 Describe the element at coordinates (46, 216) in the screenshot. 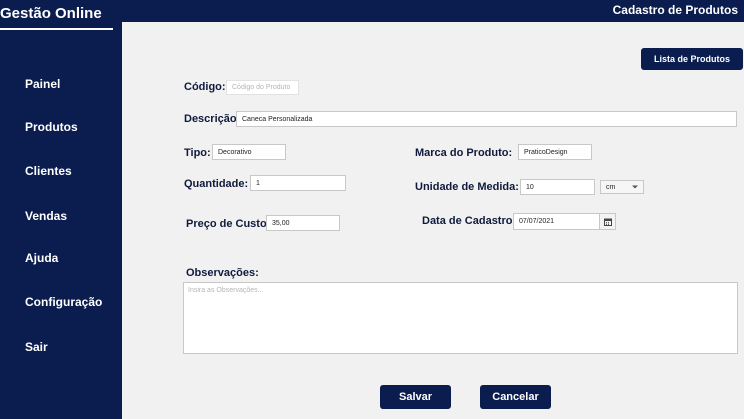

I see `sidebar-item-vendas: Vendas` at that location.